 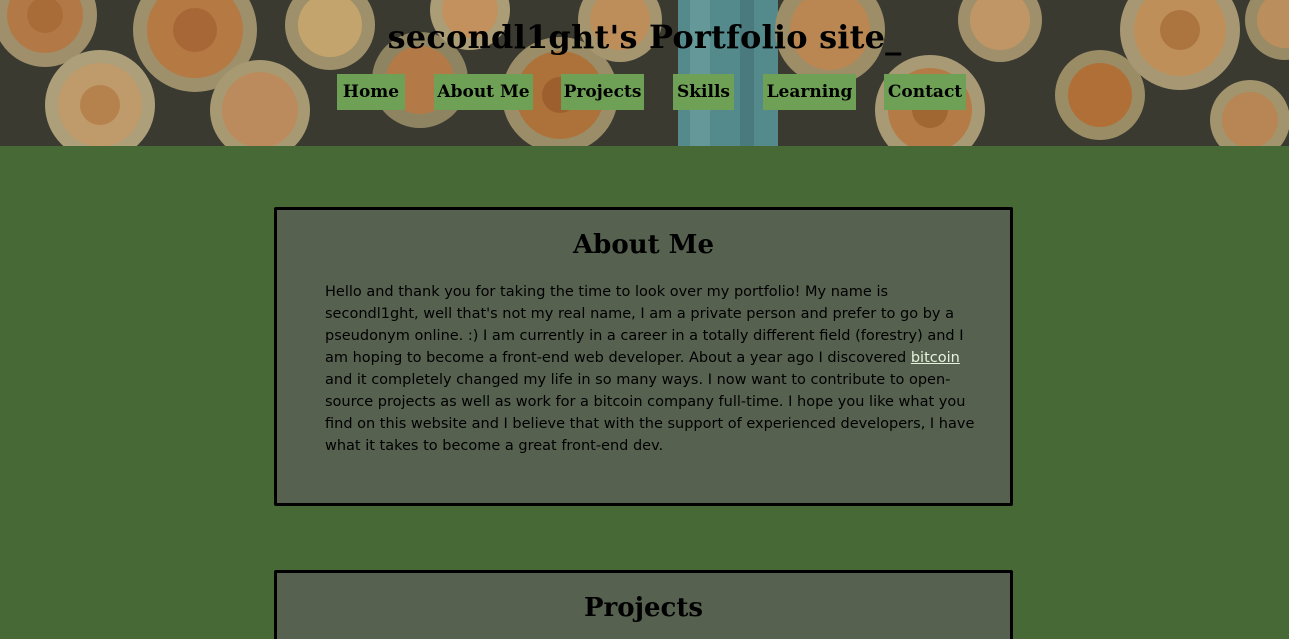 I want to click on site-title: secondl1ght's Portfolio site_, so click(x=644, y=37).